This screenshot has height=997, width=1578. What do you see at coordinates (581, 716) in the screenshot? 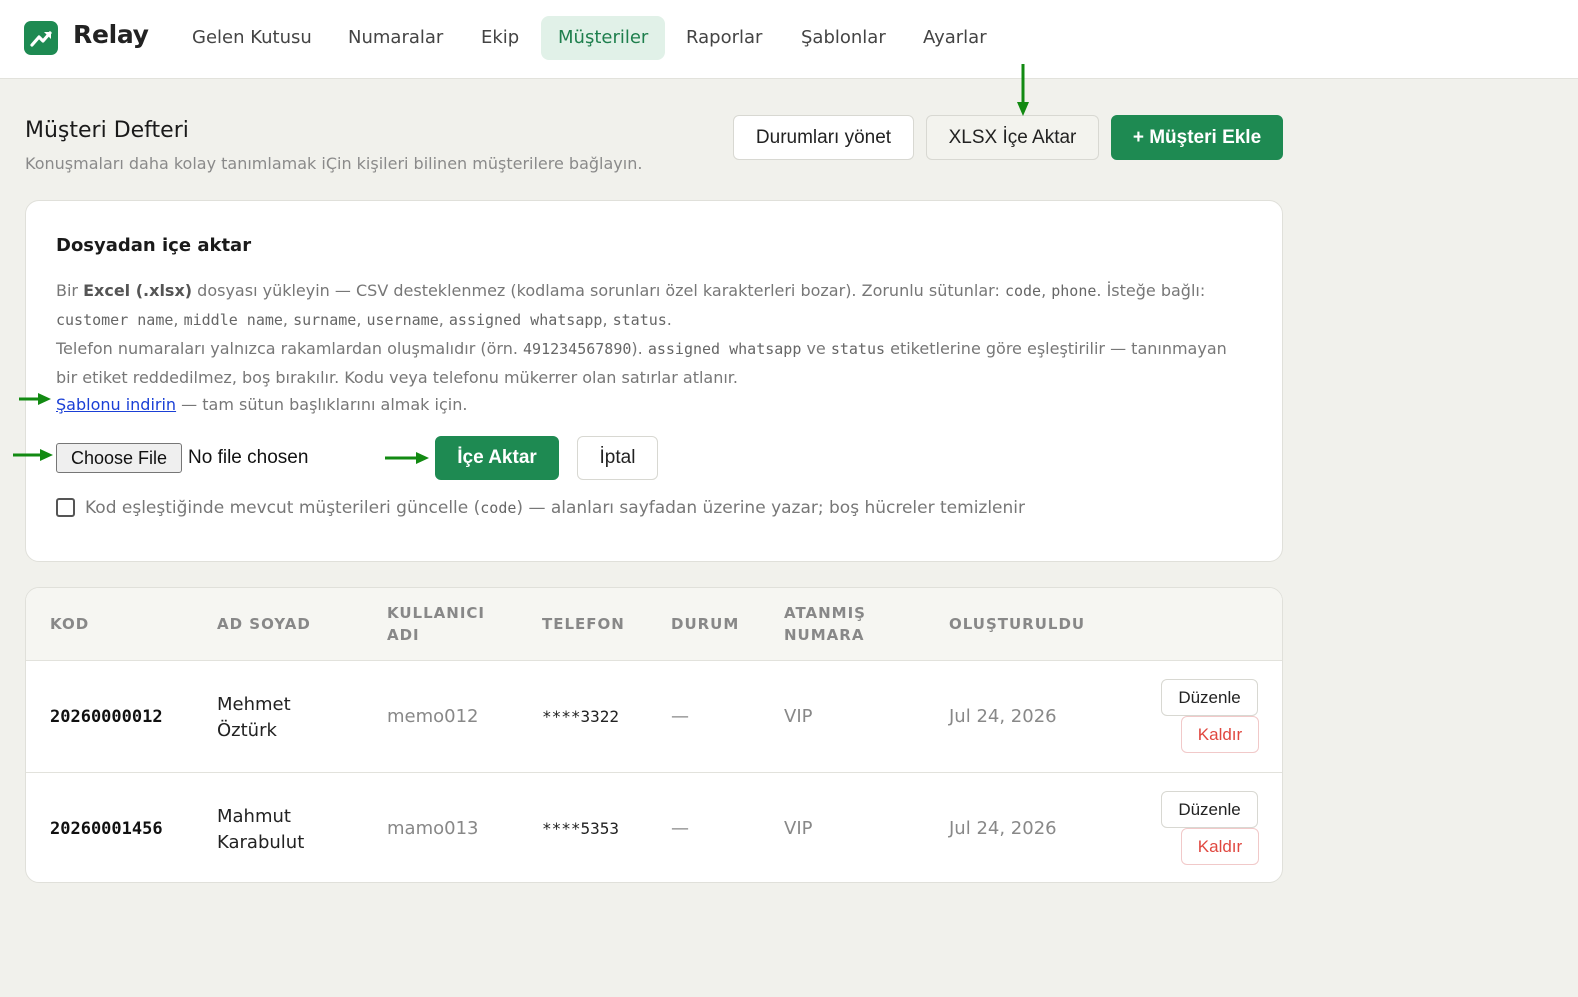
I see `customer-phone: ****3322` at bounding box center [581, 716].